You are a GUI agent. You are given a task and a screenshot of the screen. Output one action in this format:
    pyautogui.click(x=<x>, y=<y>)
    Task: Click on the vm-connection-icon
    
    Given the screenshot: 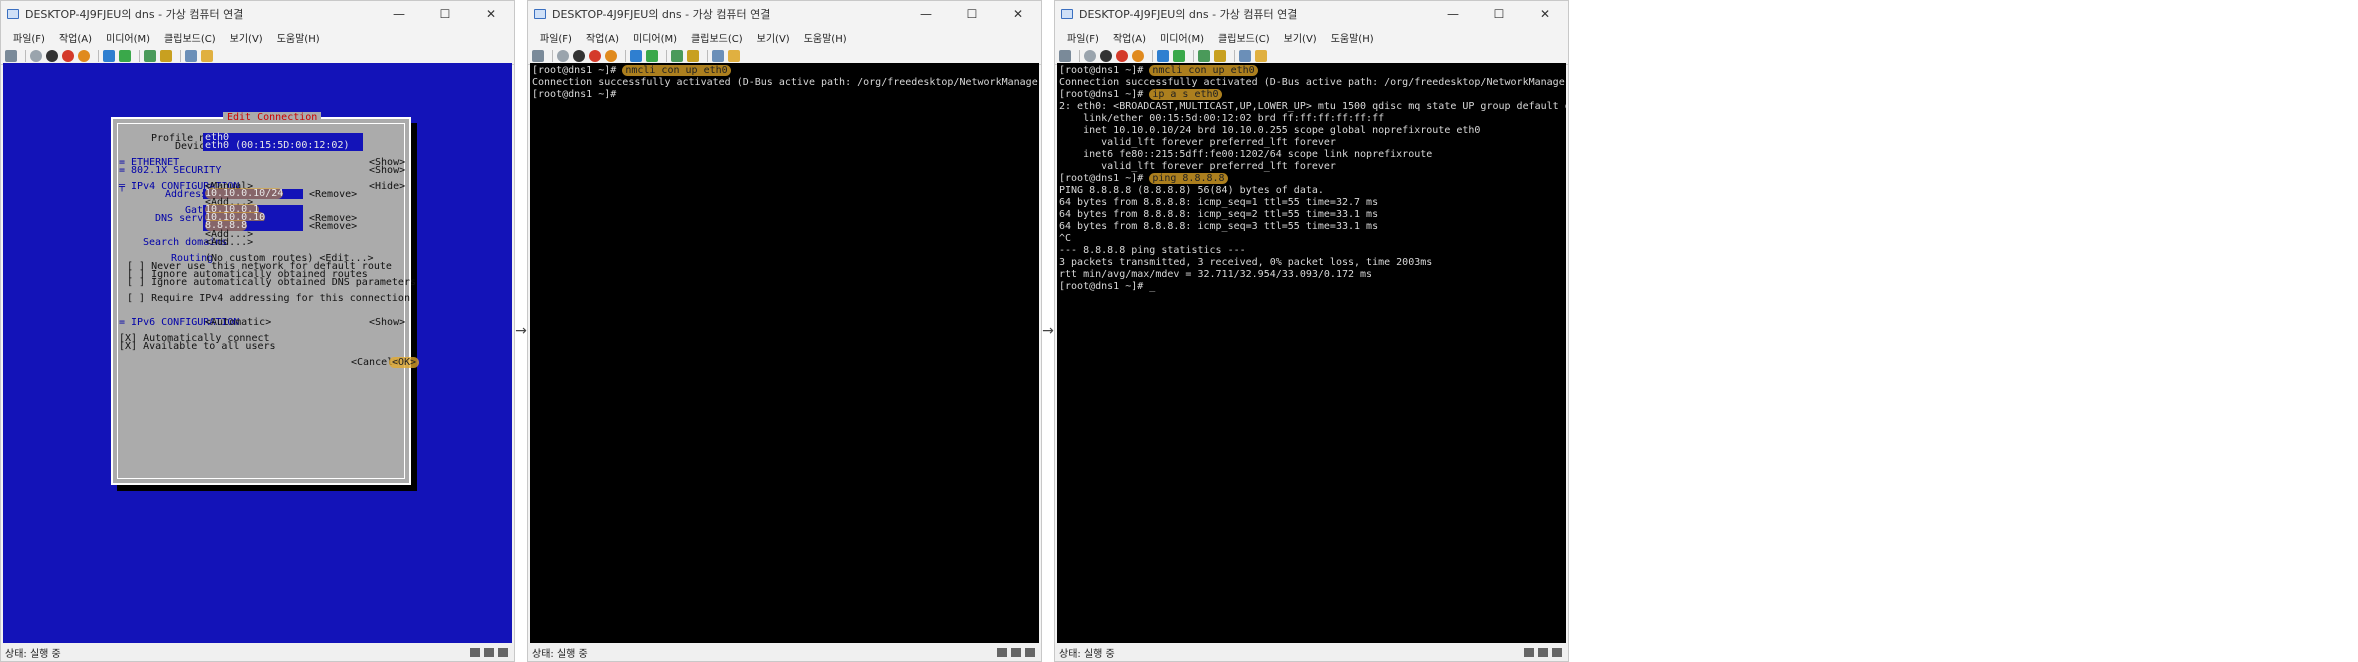 What is the action you would take?
    pyautogui.click(x=13, y=14)
    